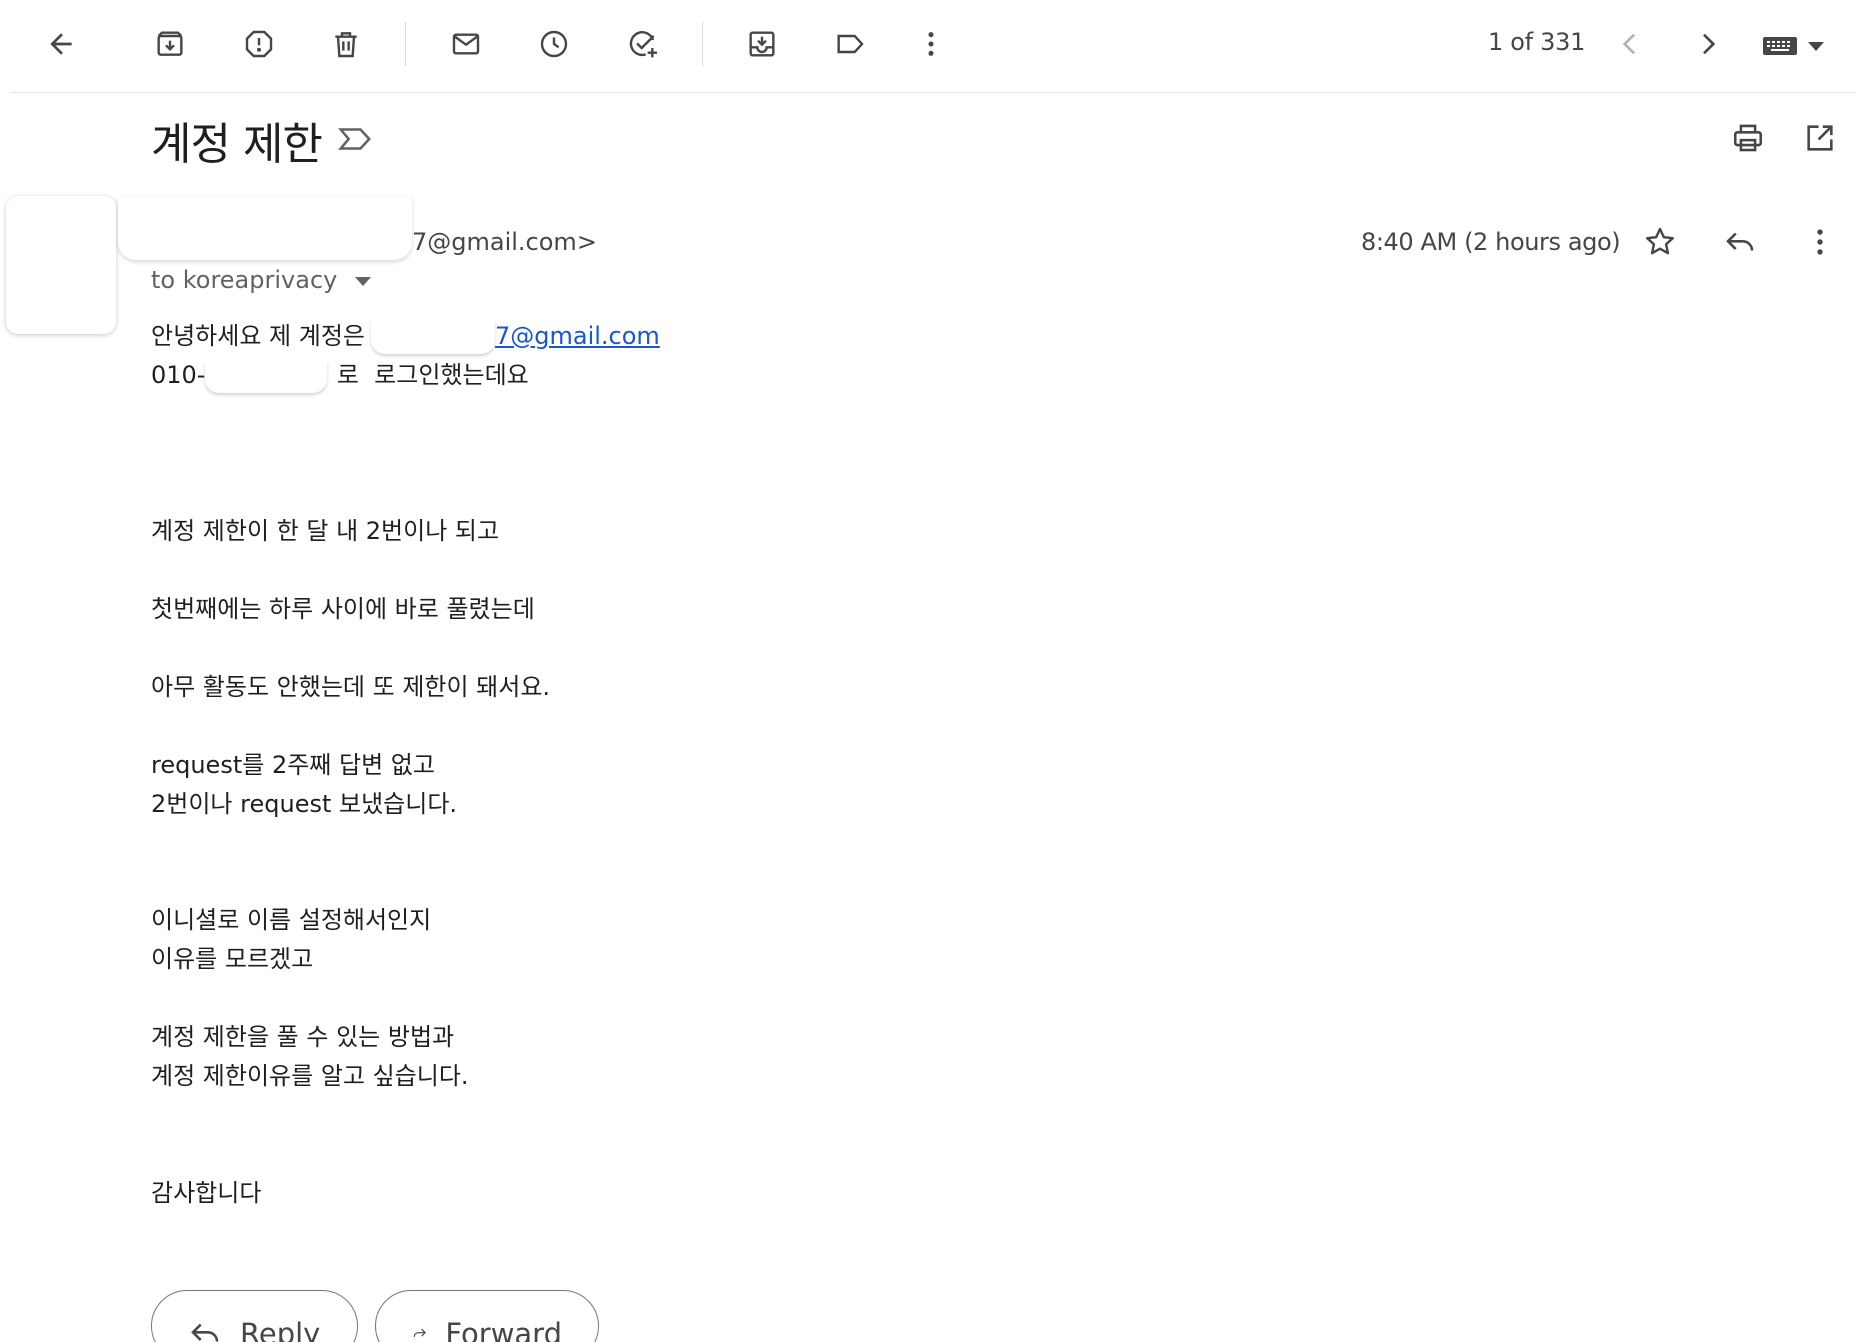 The height and width of the screenshot is (1342, 1857). I want to click on chevron-left-icon, so click(1628, 44).